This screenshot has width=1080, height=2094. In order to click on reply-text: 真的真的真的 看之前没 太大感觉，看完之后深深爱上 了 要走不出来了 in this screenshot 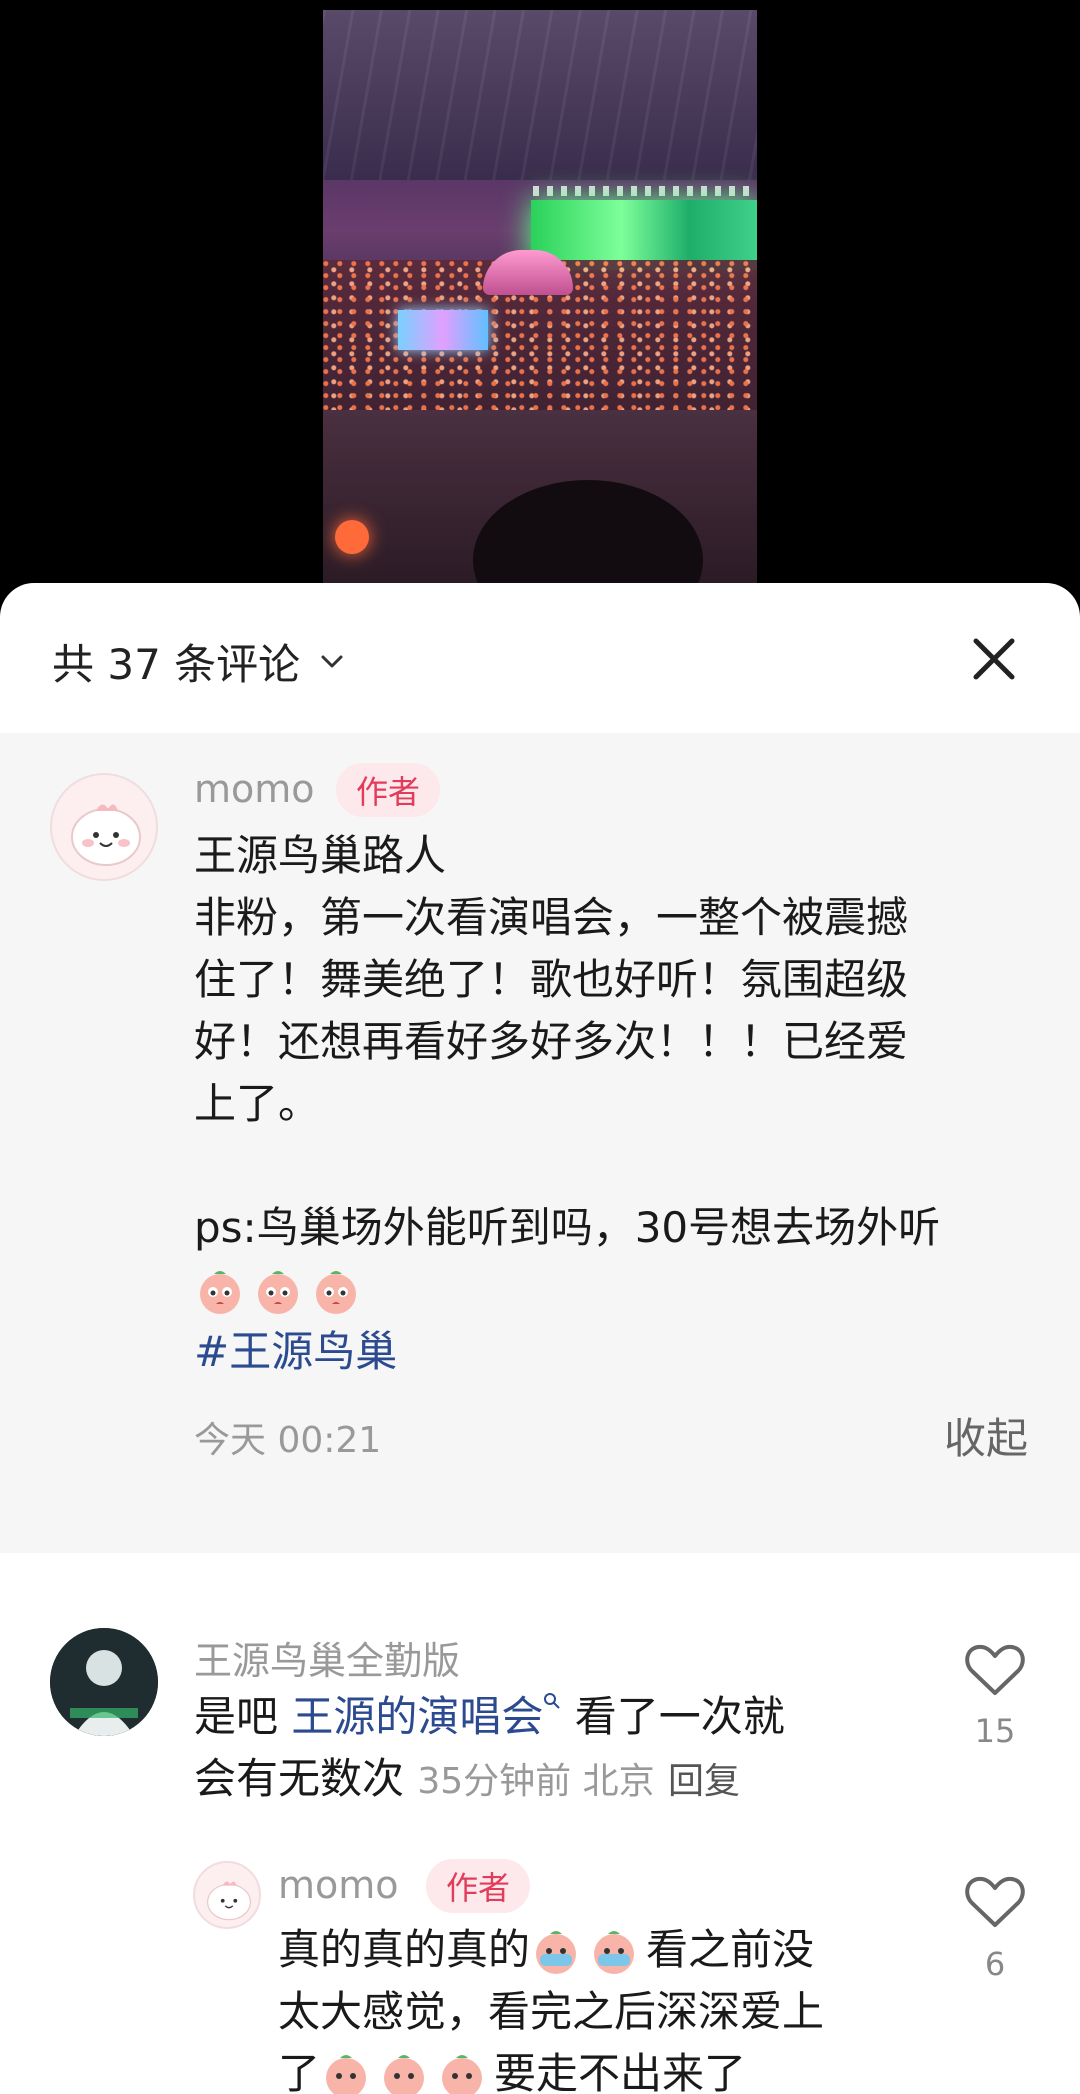, I will do `click(598, 2006)`.